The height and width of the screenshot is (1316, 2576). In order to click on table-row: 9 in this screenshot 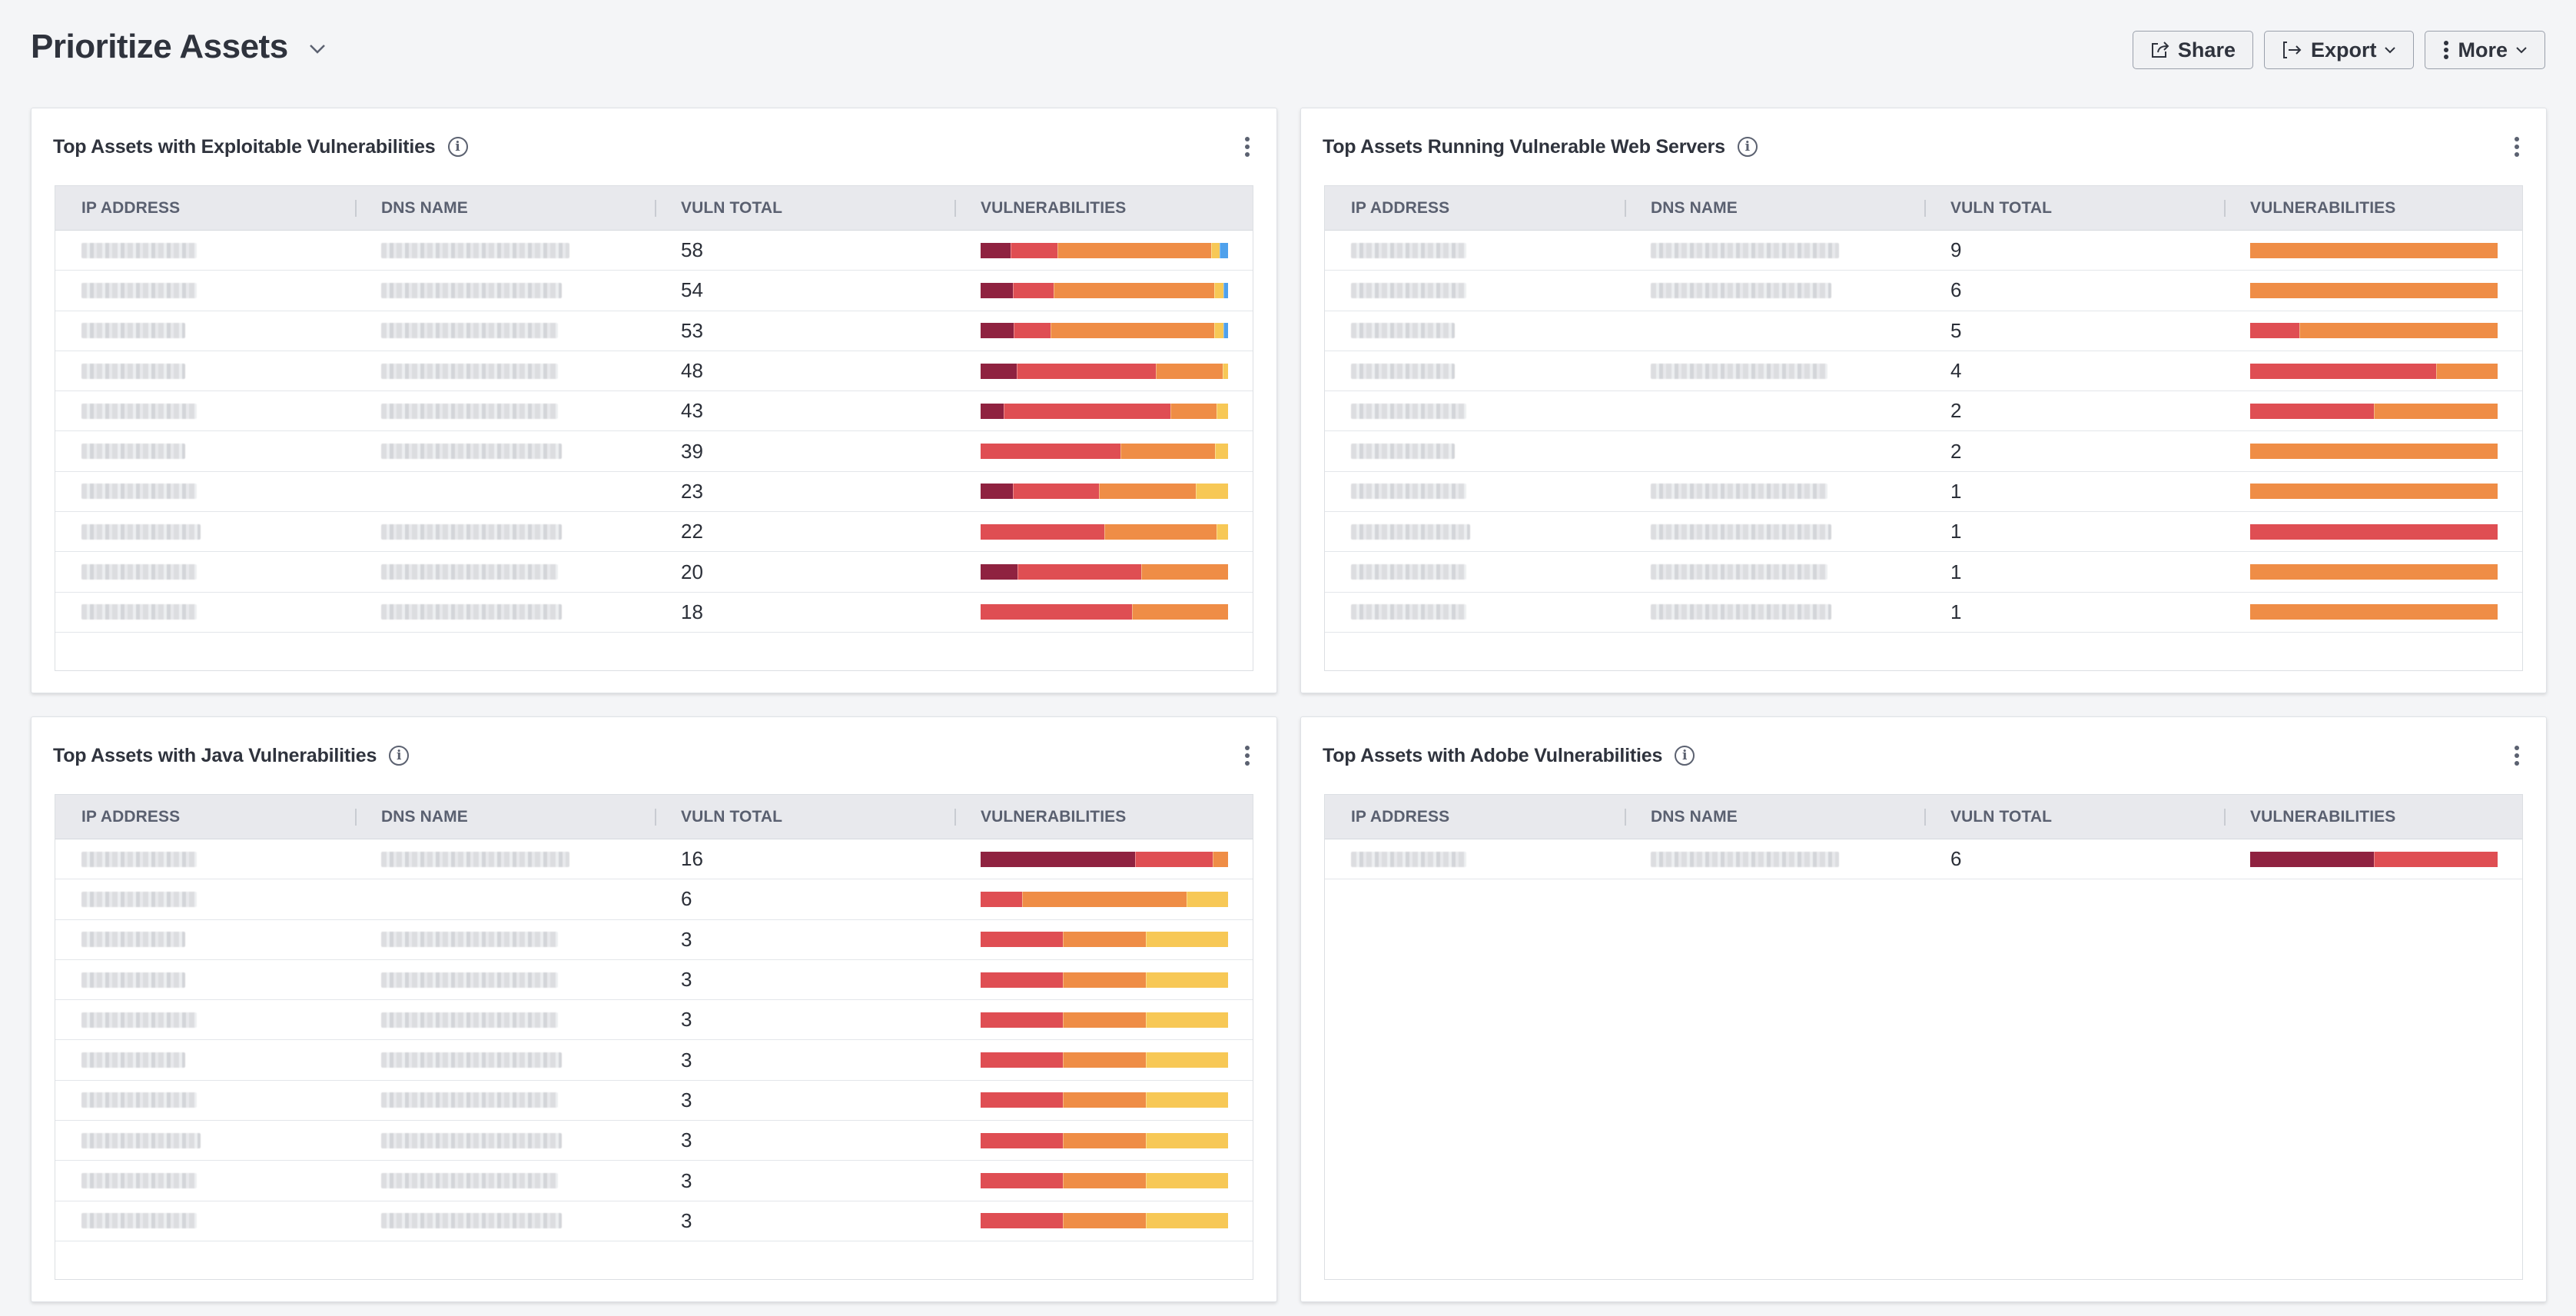, I will do `click(1923, 251)`.